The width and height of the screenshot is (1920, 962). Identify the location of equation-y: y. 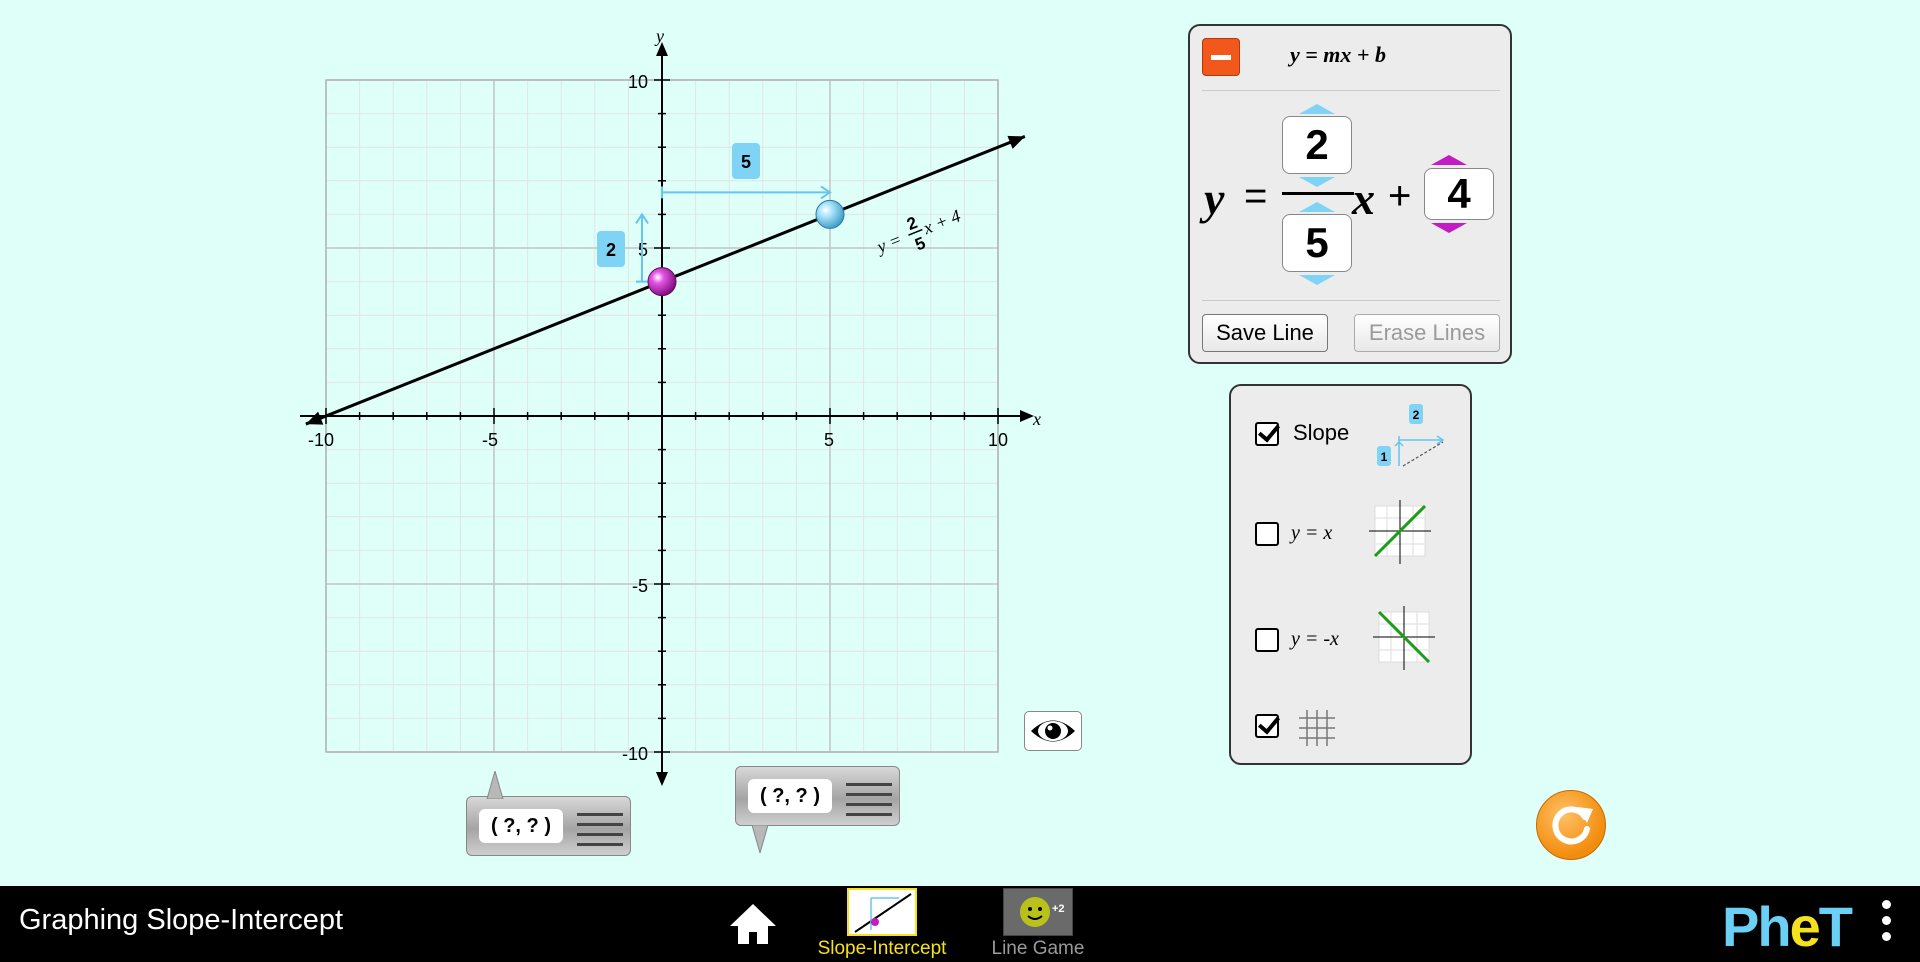
(1214, 198).